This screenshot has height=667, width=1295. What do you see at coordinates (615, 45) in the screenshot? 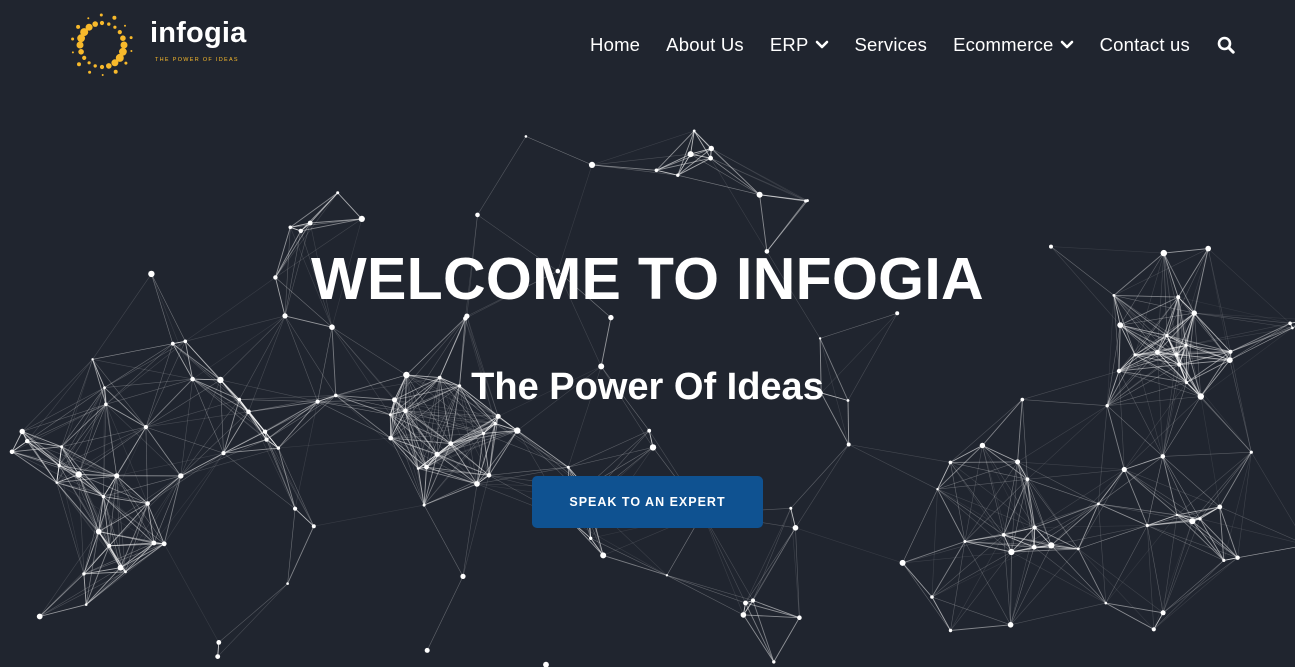
I see `nav-item-home: Home` at bounding box center [615, 45].